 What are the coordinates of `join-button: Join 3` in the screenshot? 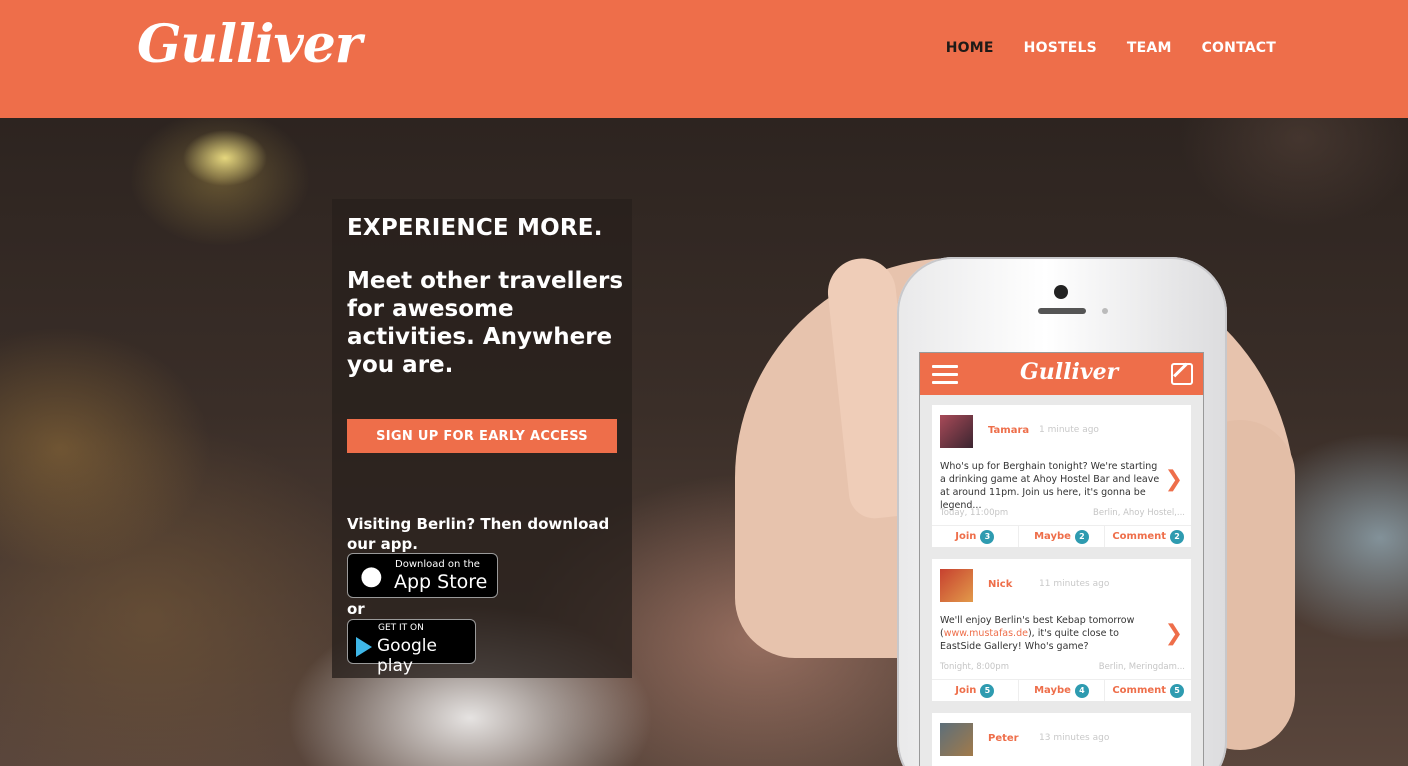 It's located at (975, 536).